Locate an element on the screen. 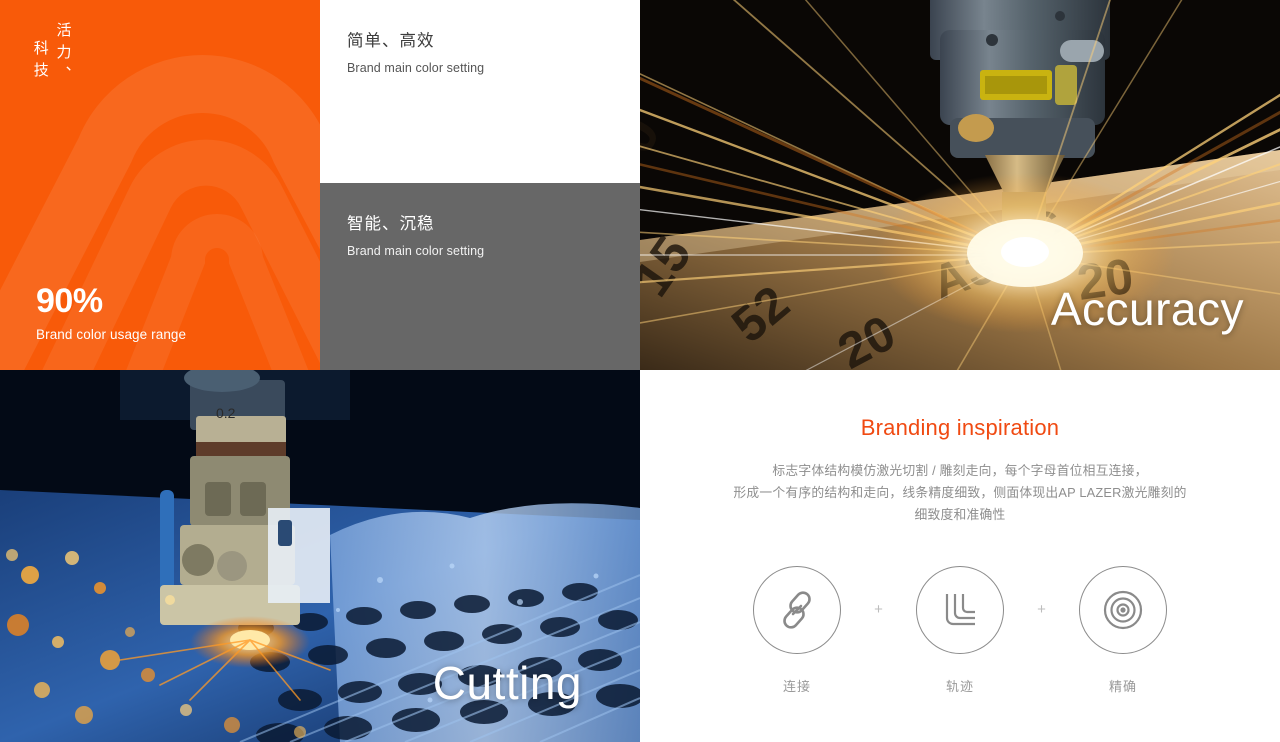 This screenshot has height=742, width=1280. concentric-target-icon is located at coordinates (1123, 610).